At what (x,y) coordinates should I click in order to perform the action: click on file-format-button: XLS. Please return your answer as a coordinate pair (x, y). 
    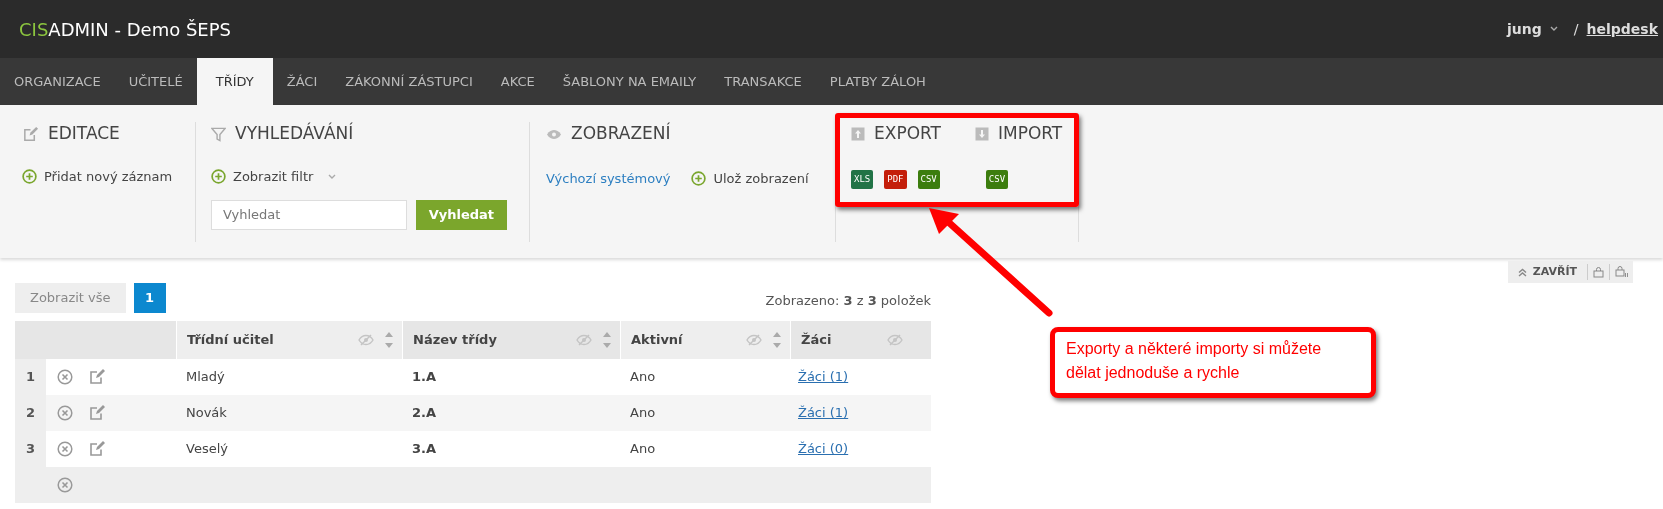
    Looking at the image, I should click on (862, 179).